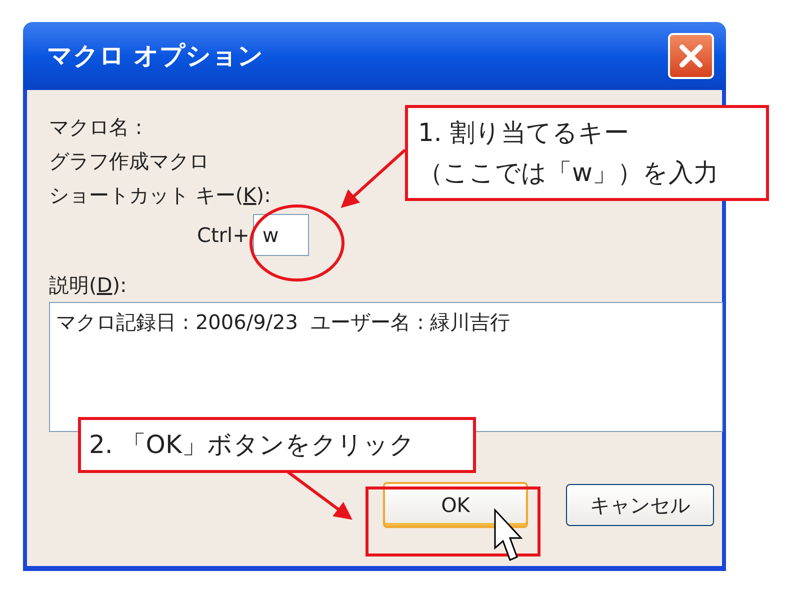 The height and width of the screenshot is (599, 800). I want to click on close-icon, so click(691, 56).